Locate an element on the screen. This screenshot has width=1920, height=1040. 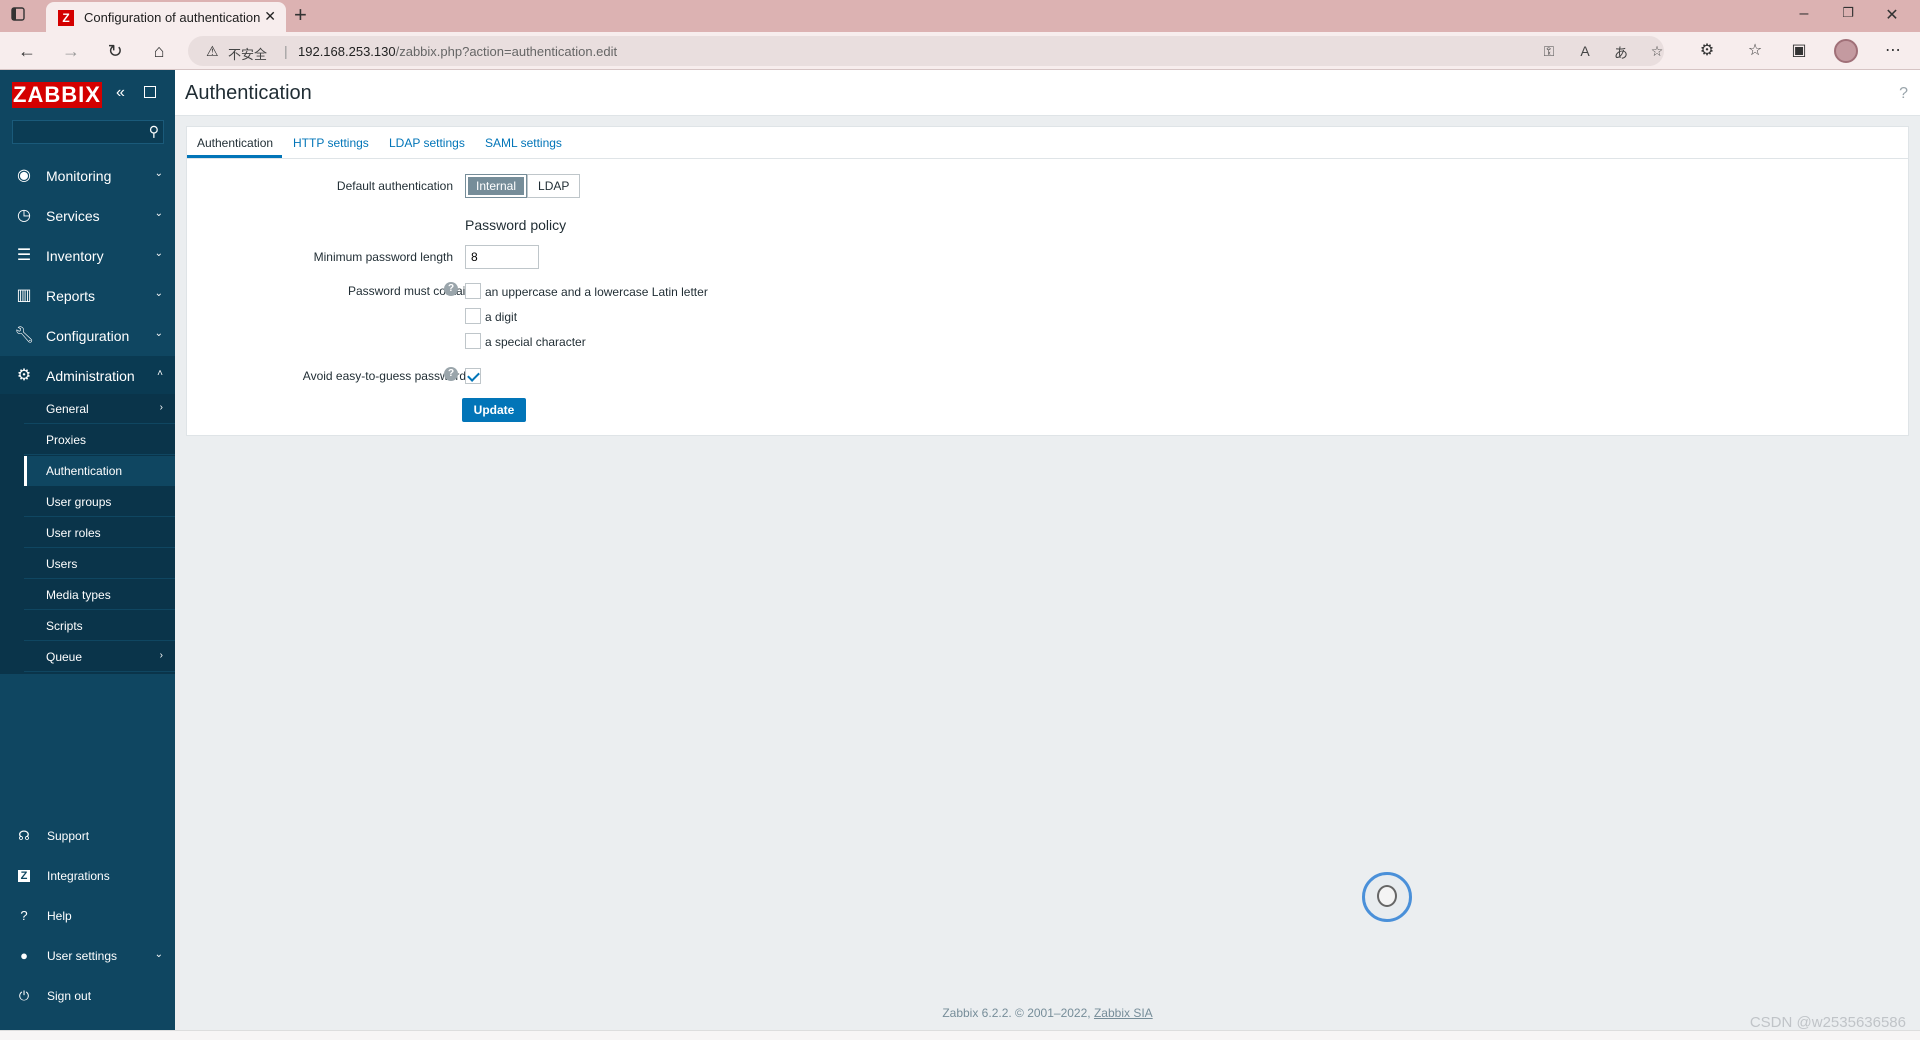
submenu-label: User roles is located at coordinates (73, 533).